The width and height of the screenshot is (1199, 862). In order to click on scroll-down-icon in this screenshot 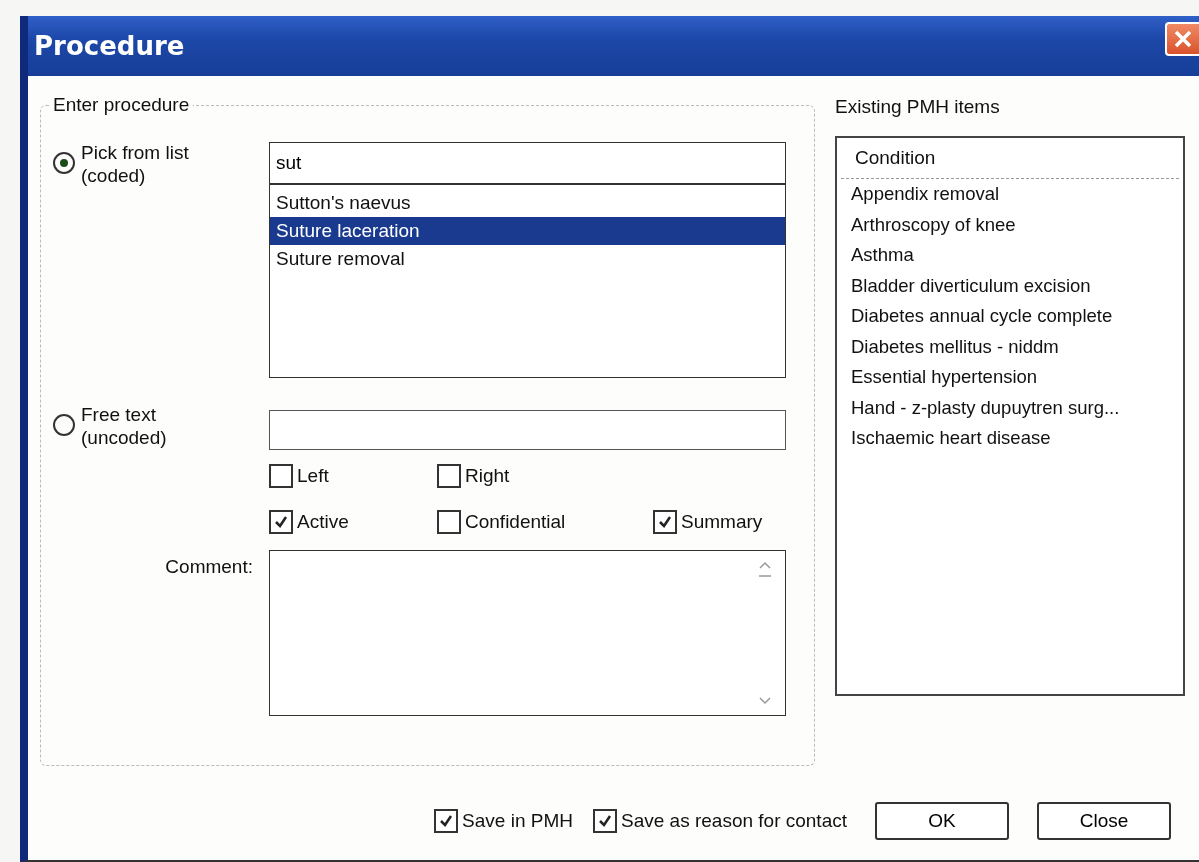, I will do `click(765, 701)`.